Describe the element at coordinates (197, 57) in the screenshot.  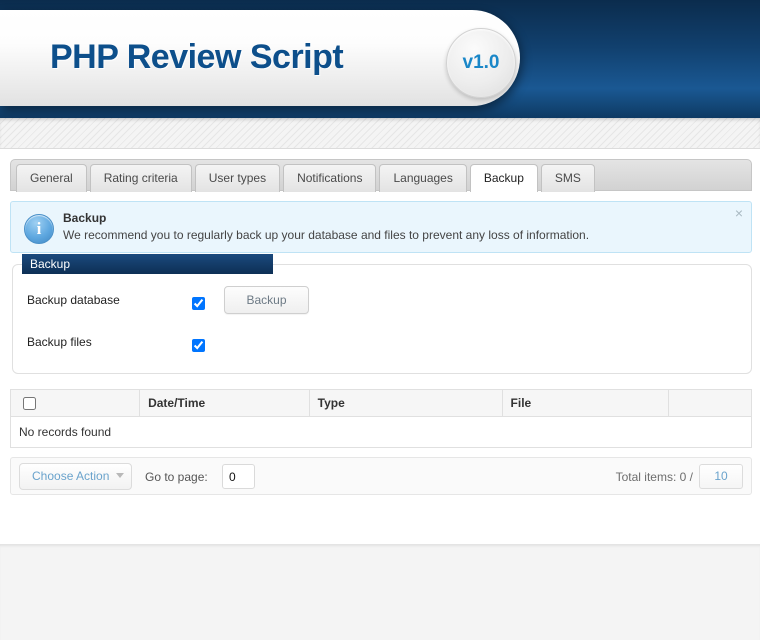
I see `page-title: PHP Review Script` at that location.